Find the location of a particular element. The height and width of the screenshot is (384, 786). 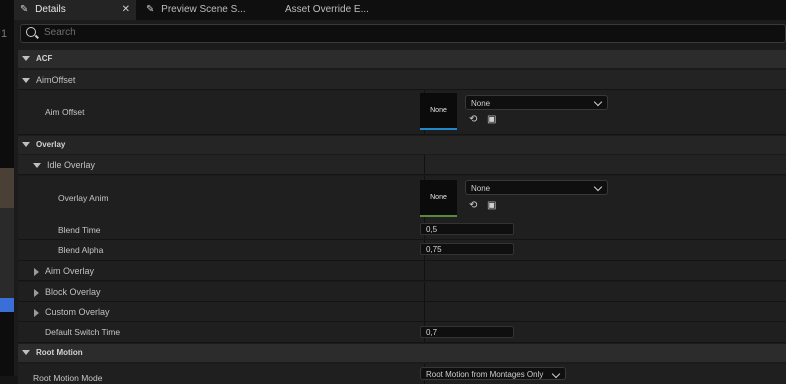

category-acf: ACF is located at coordinates (402, 59).